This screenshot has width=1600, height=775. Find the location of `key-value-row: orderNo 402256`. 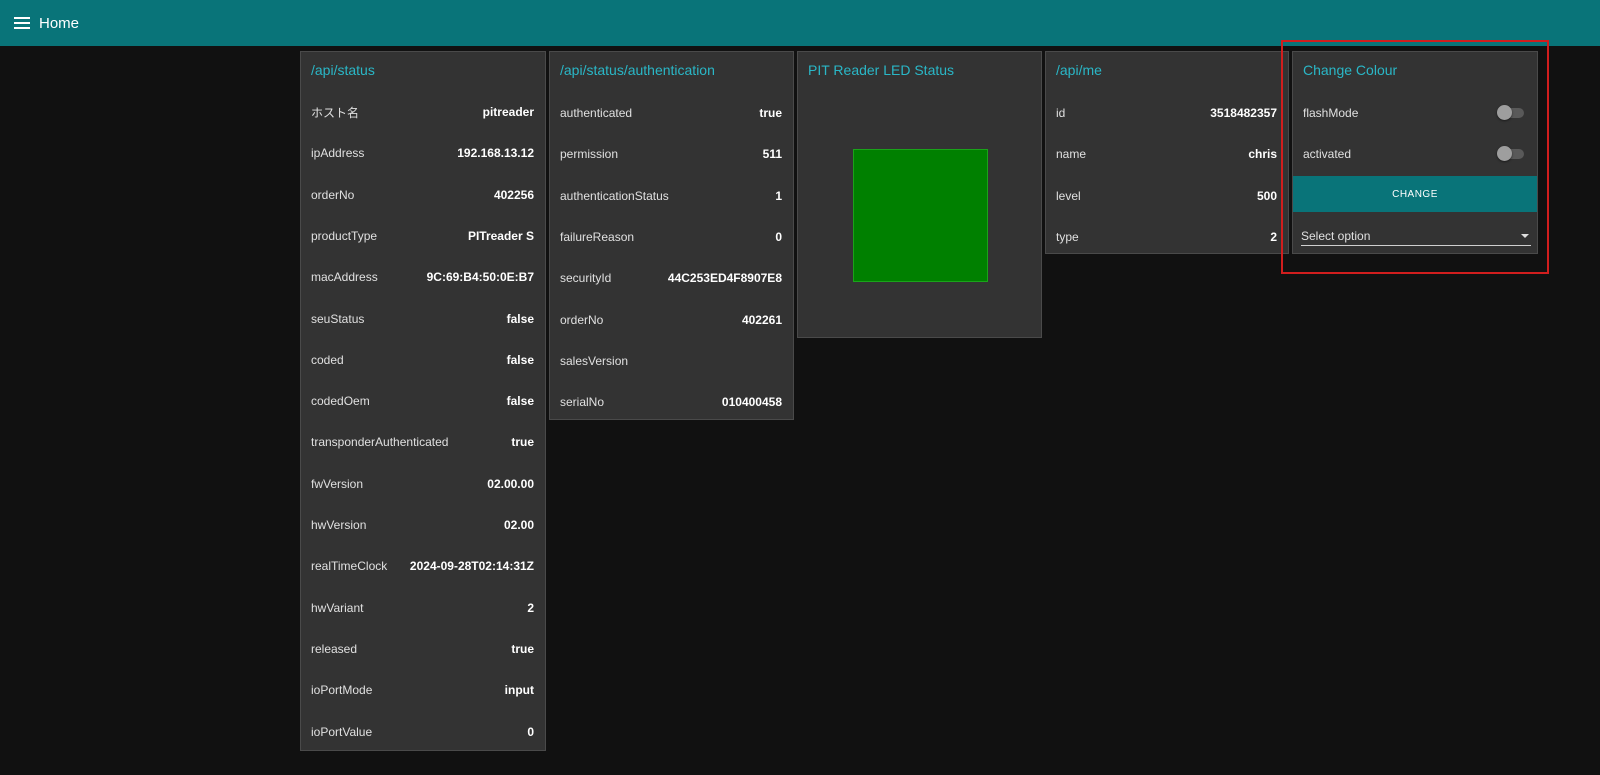

key-value-row: orderNo 402256 is located at coordinates (422, 195).